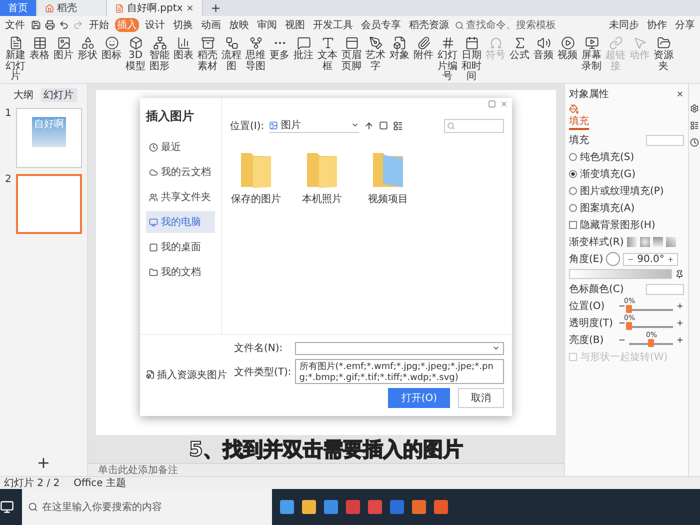 This screenshot has width=700, height=525. Describe the element at coordinates (573, 225) in the screenshot. I see `checkbox` at that location.